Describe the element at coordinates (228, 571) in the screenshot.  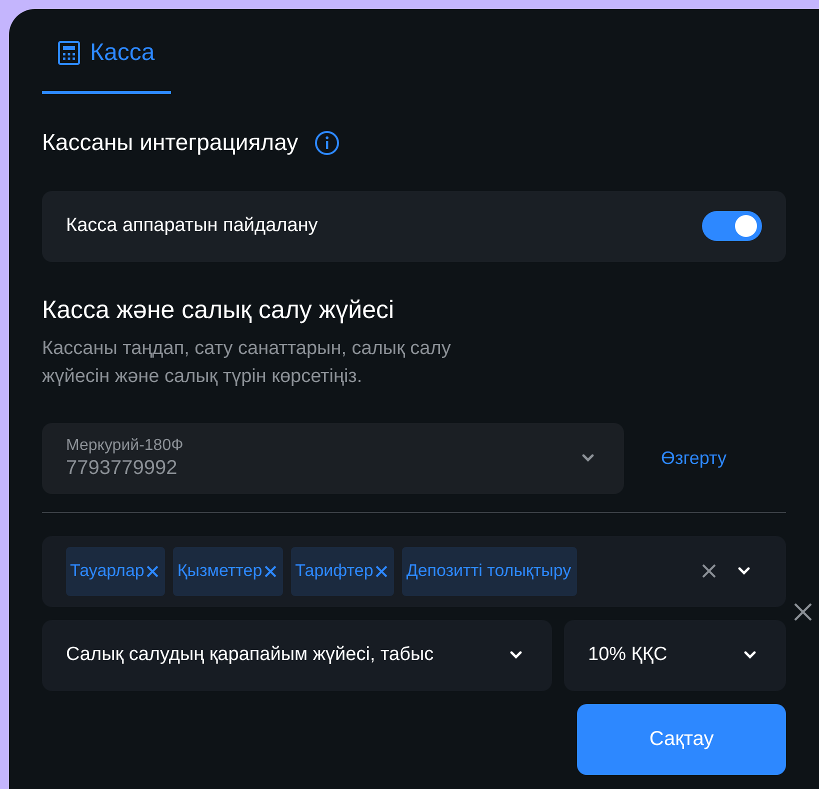
I see `category-tag: Қызметтер` at that location.